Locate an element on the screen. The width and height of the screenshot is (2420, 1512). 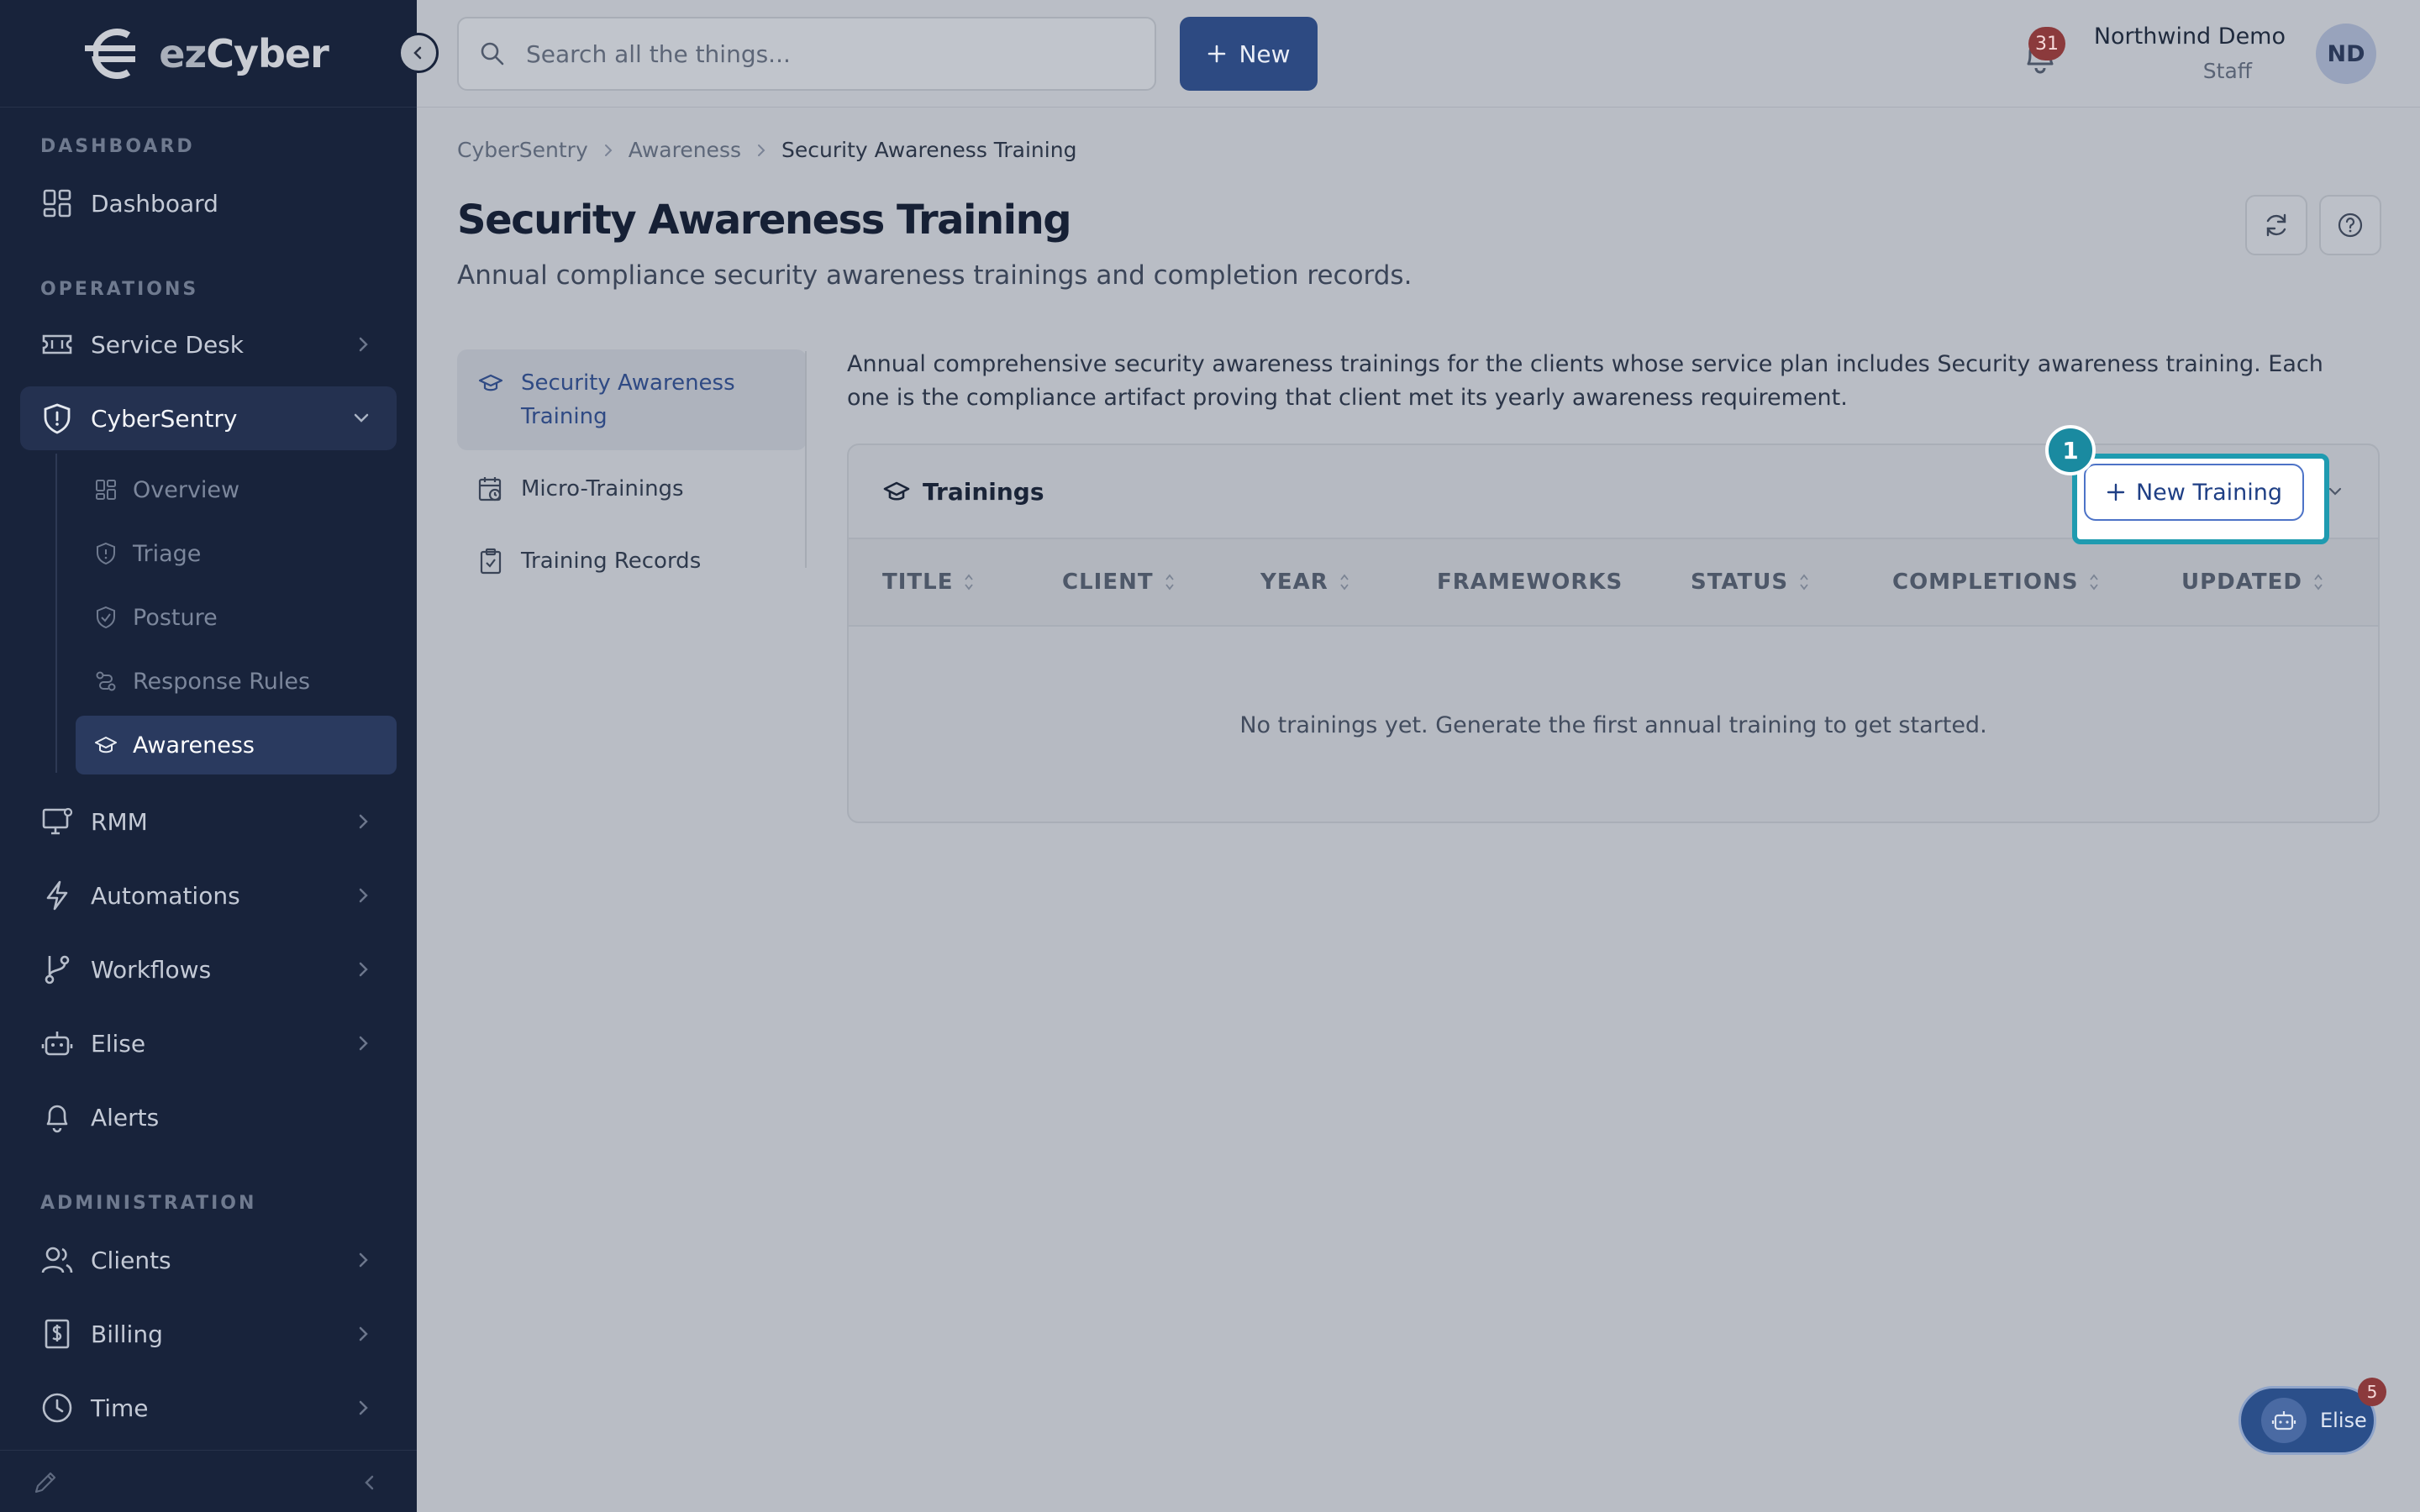
calendar-clock-icon is located at coordinates (491, 489).